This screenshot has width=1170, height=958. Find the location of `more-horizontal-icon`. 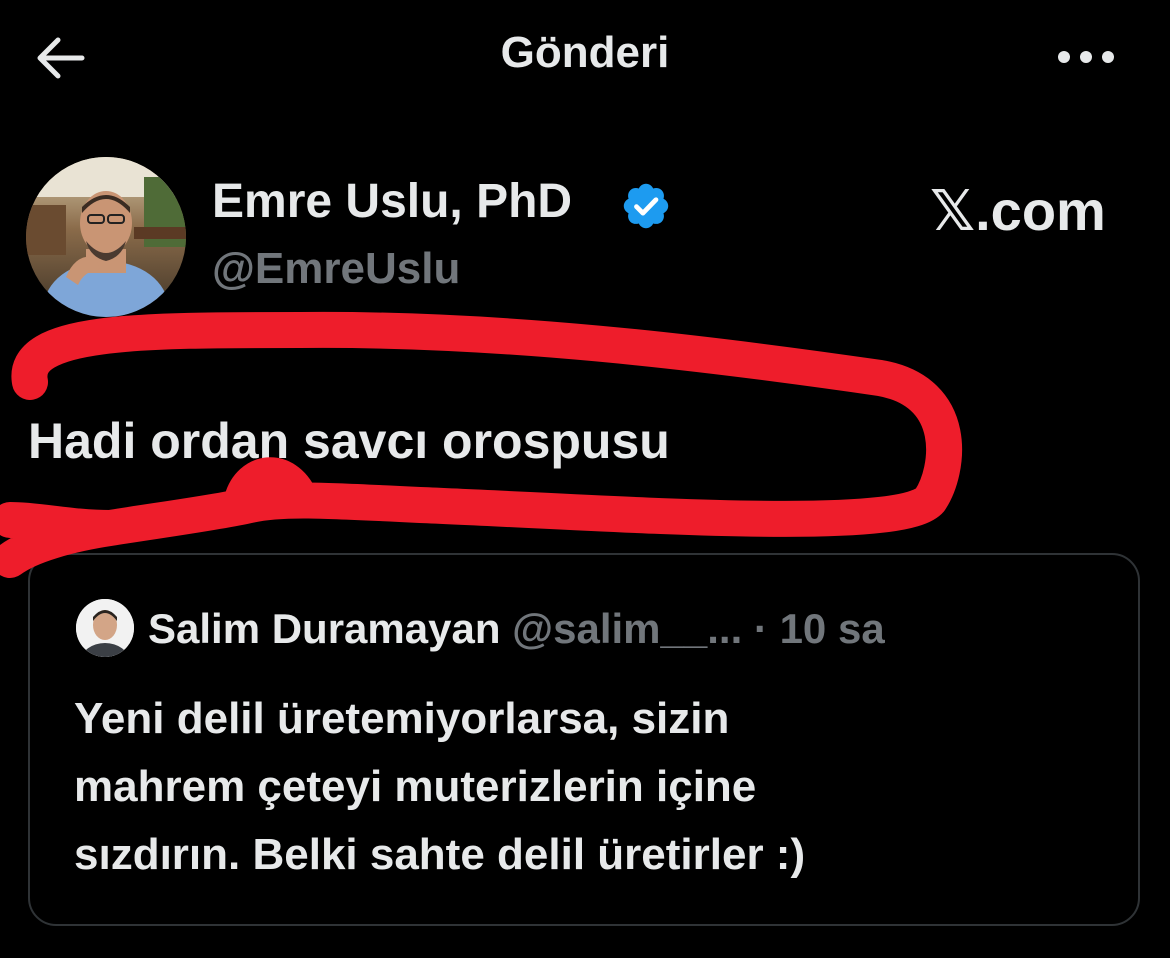

more-horizontal-icon is located at coordinates (1086, 57).